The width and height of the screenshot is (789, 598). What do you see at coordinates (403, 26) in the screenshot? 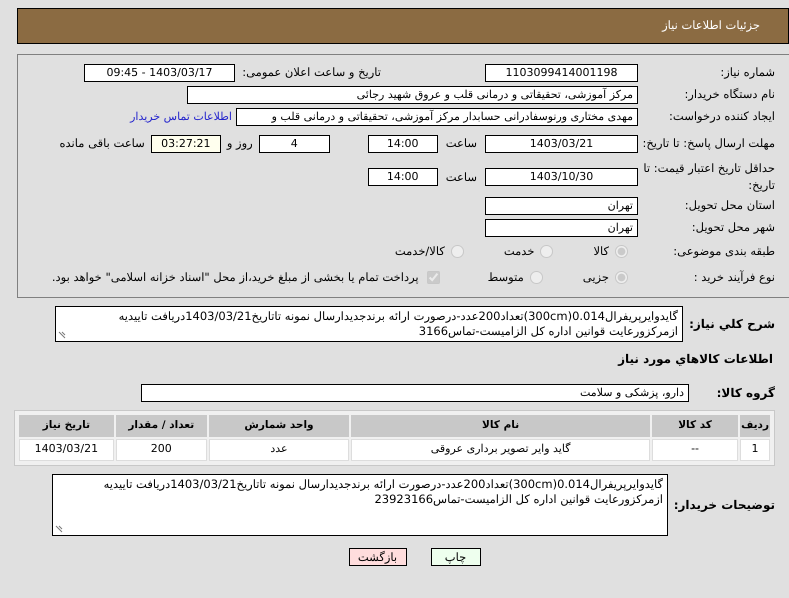
I see `page-header: جزئیات اطلاعات نیاز` at bounding box center [403, 26].